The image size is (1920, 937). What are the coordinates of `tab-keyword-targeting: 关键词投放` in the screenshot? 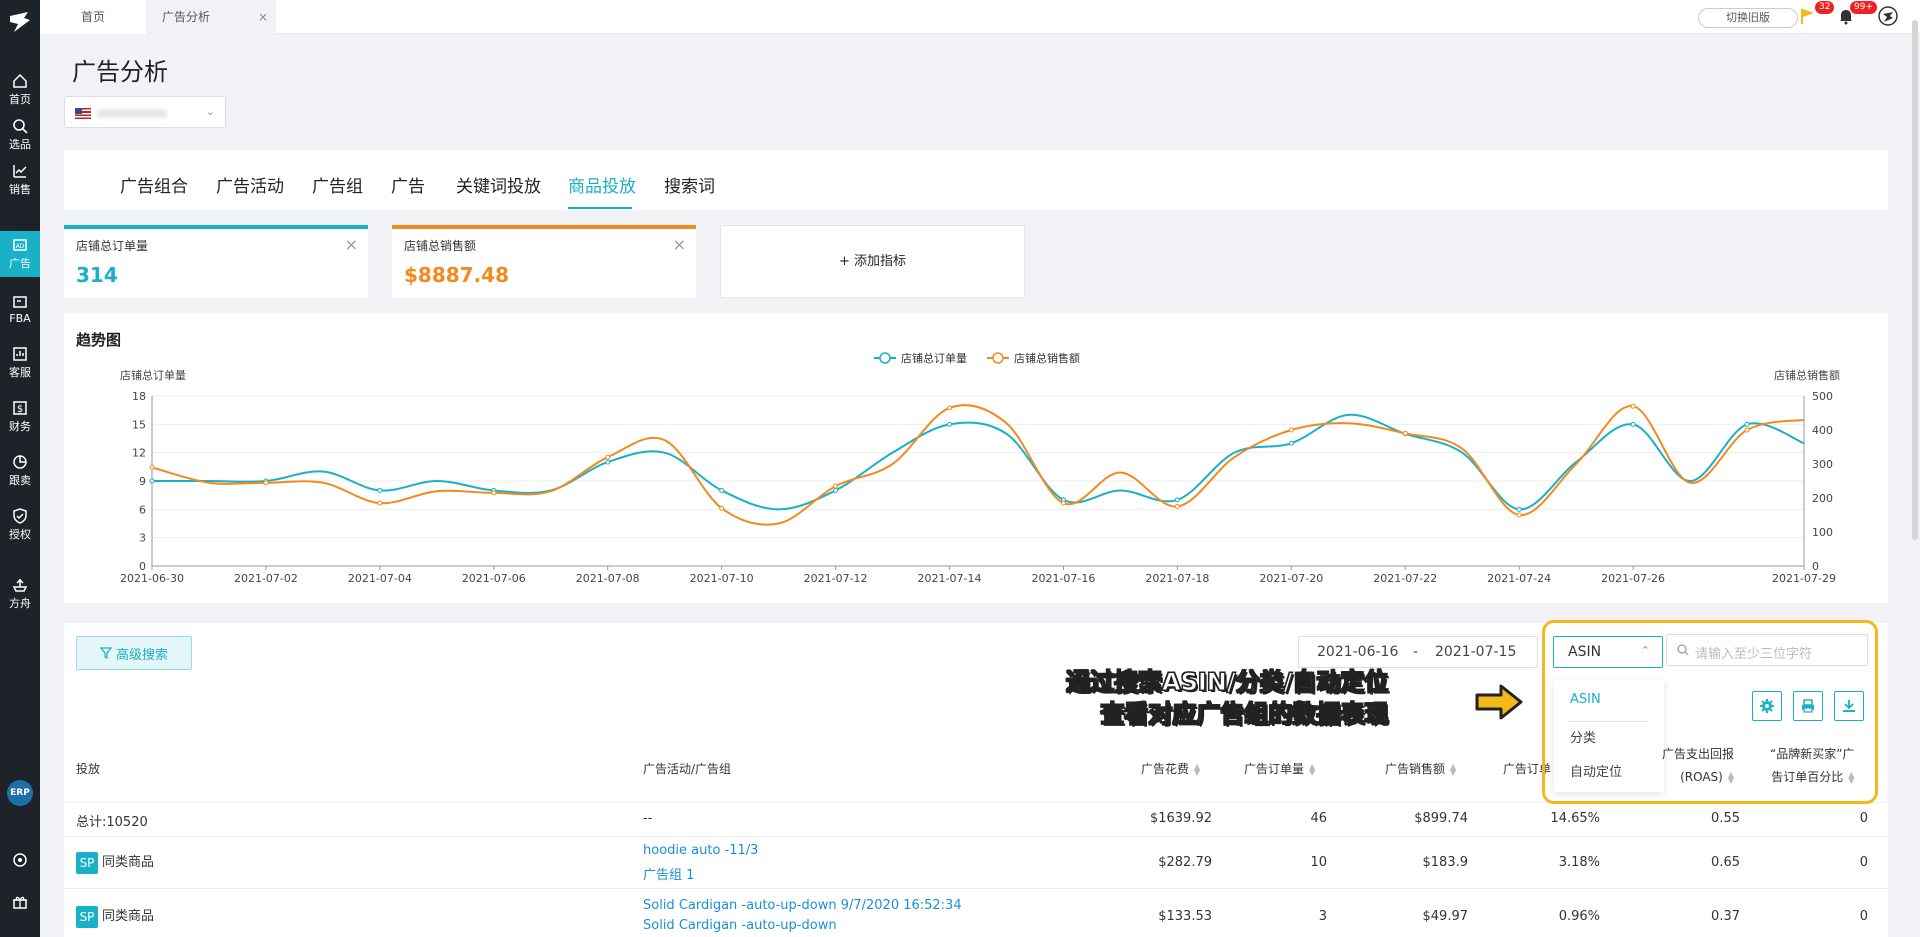 It's located at (498, 184).